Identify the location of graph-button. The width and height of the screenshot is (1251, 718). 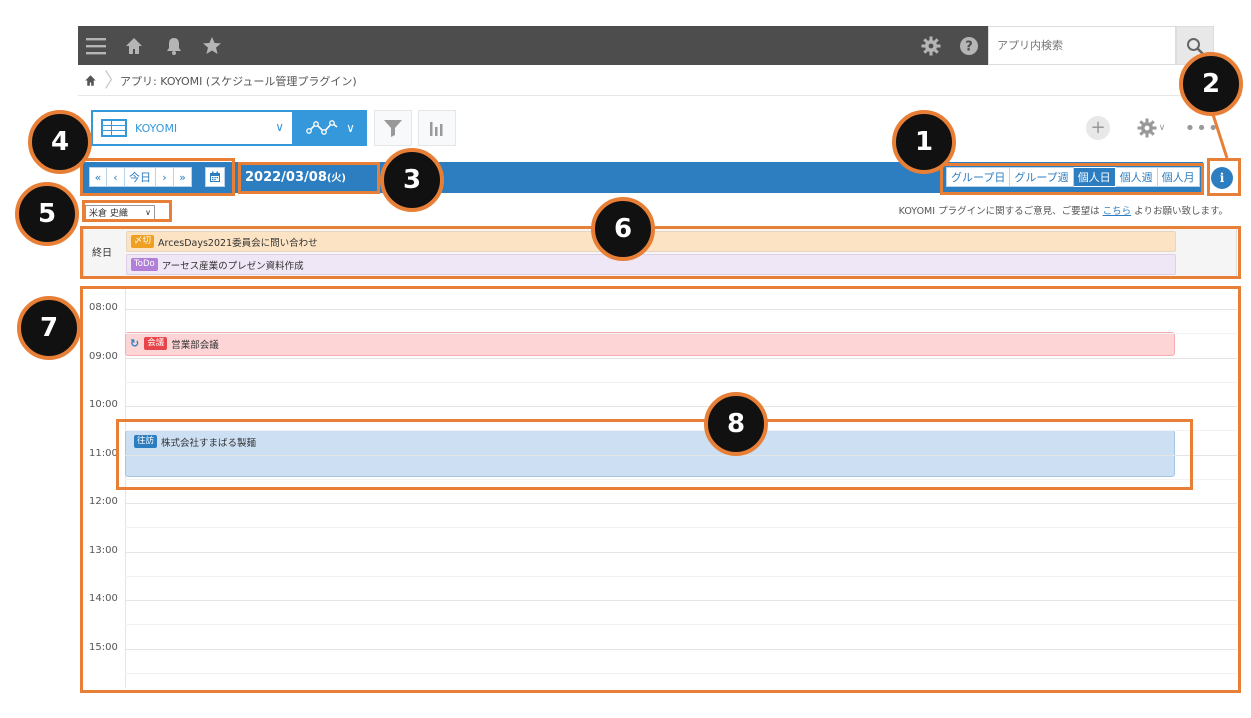
(437, 128).